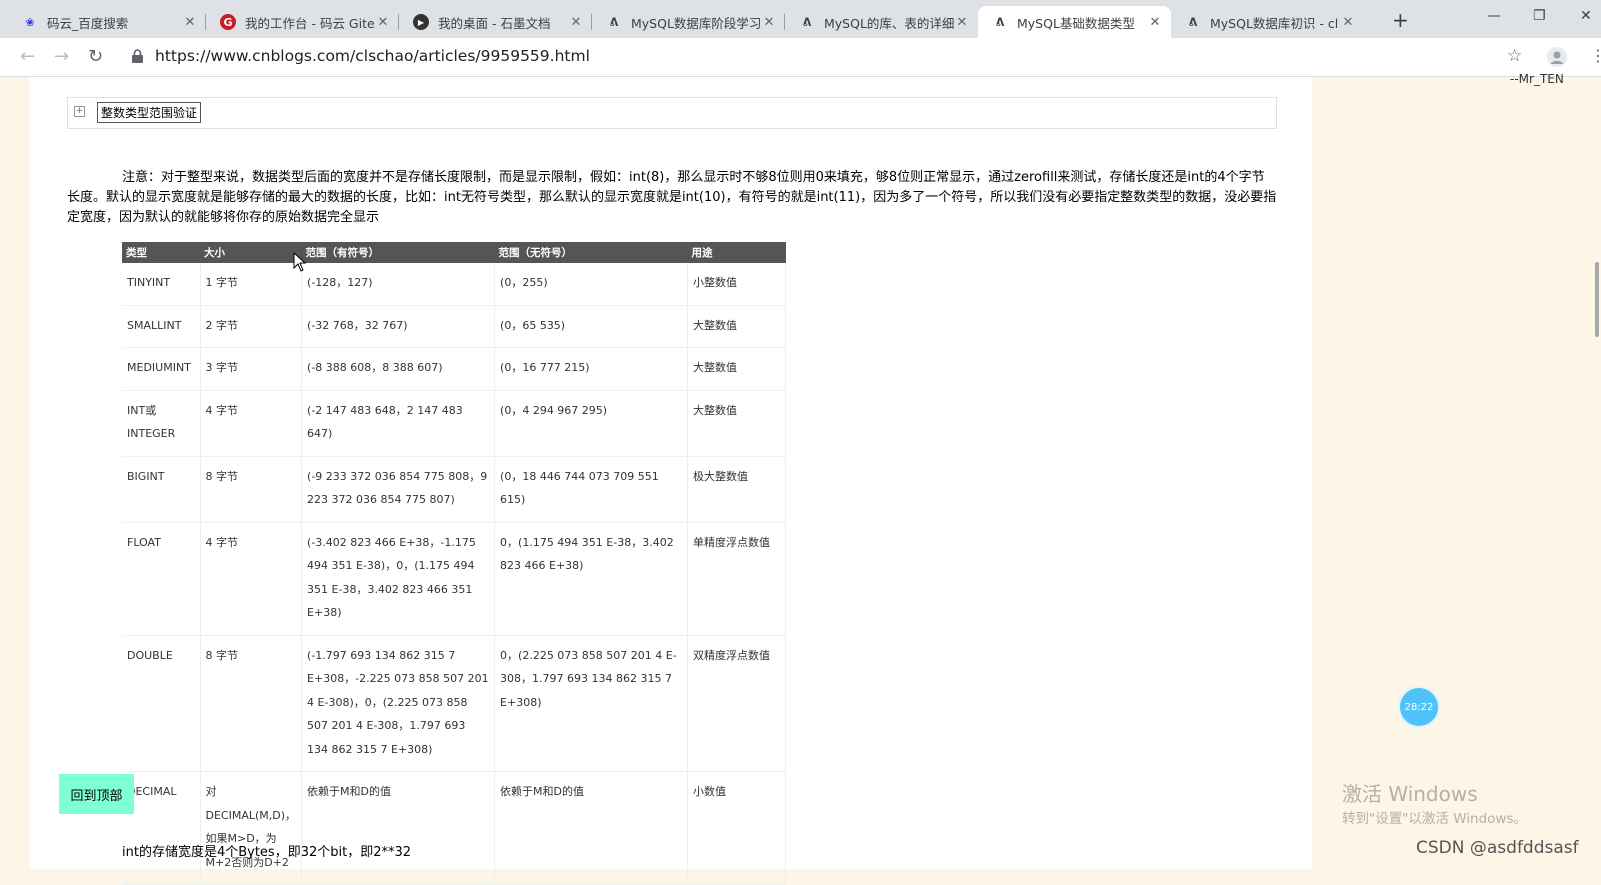  Describe the element at coordinates (267, 852) in the screenshot. I see `storage-width-text: int的存储宽度是4个Bytes，即32个bit，即2**32` at that location.